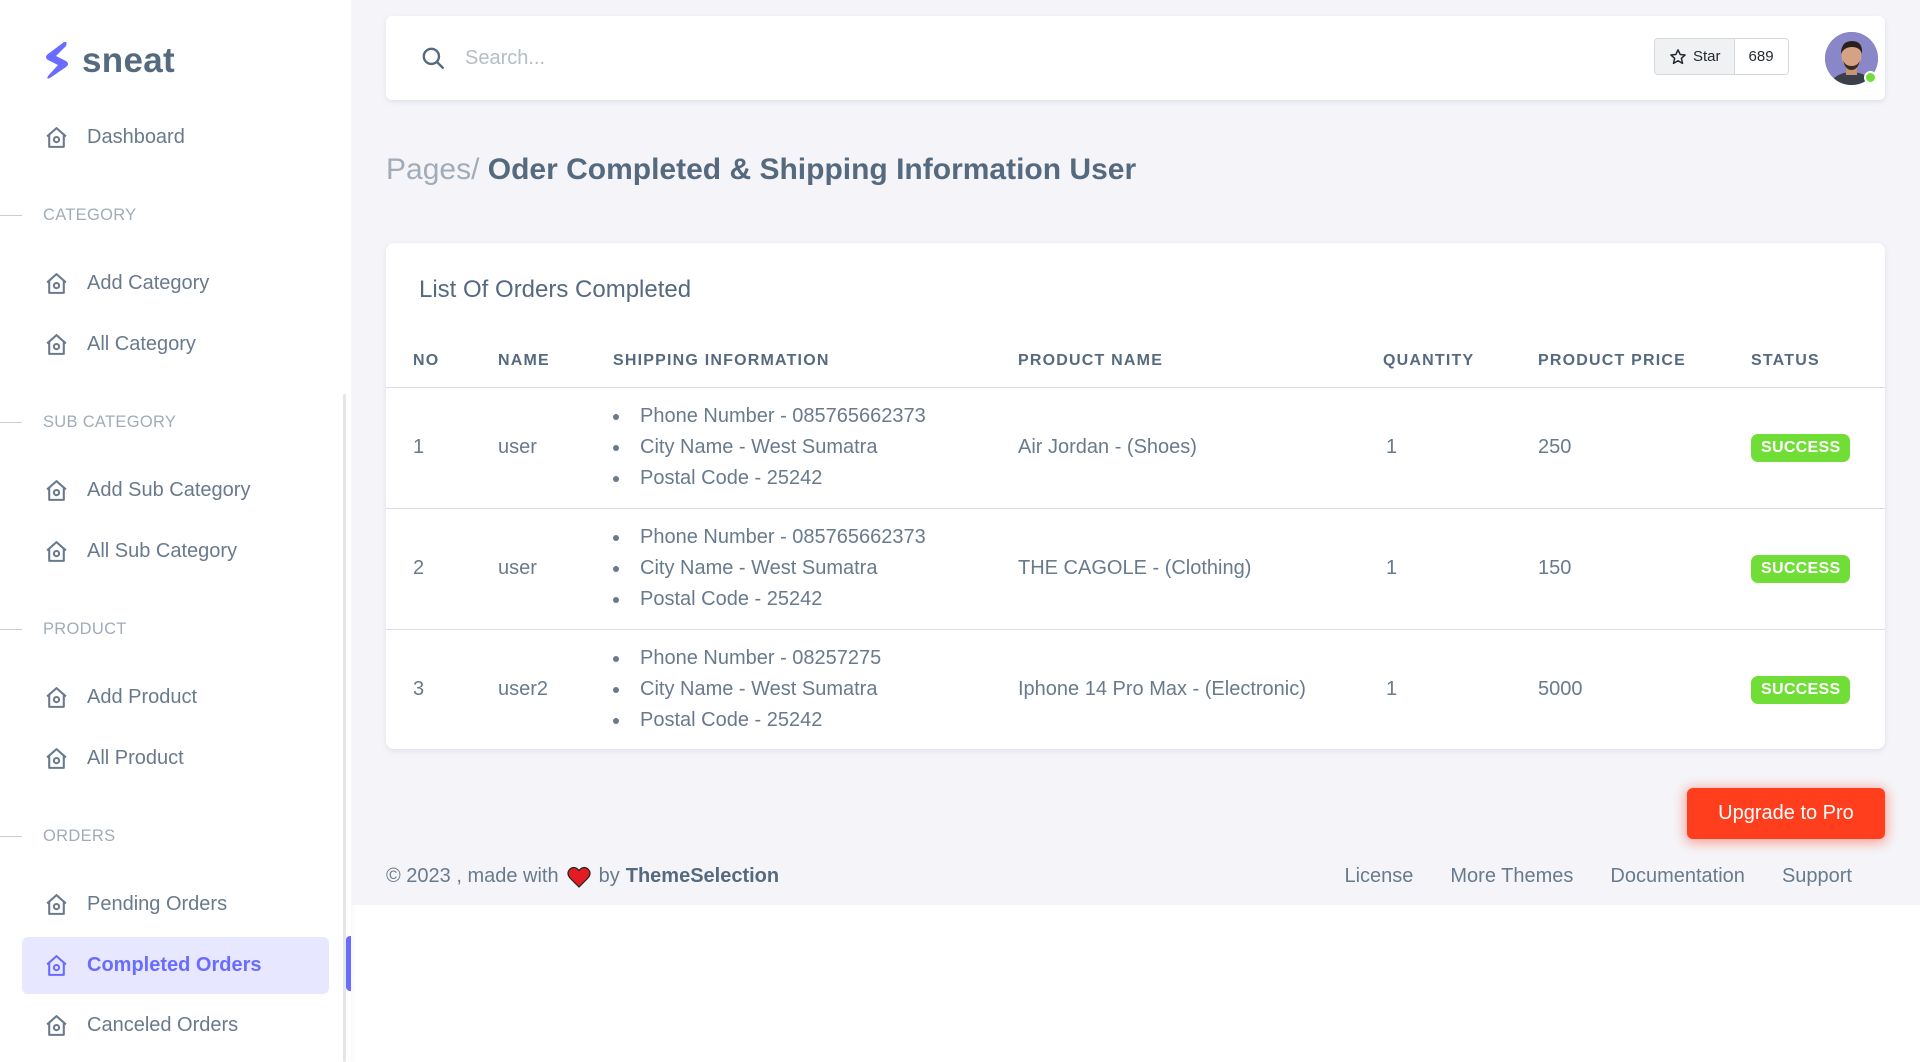 The image size is (1920, 1062). Describe the element at coordinates (433, 58) in the screenshot. I see `search-icon` at that location.